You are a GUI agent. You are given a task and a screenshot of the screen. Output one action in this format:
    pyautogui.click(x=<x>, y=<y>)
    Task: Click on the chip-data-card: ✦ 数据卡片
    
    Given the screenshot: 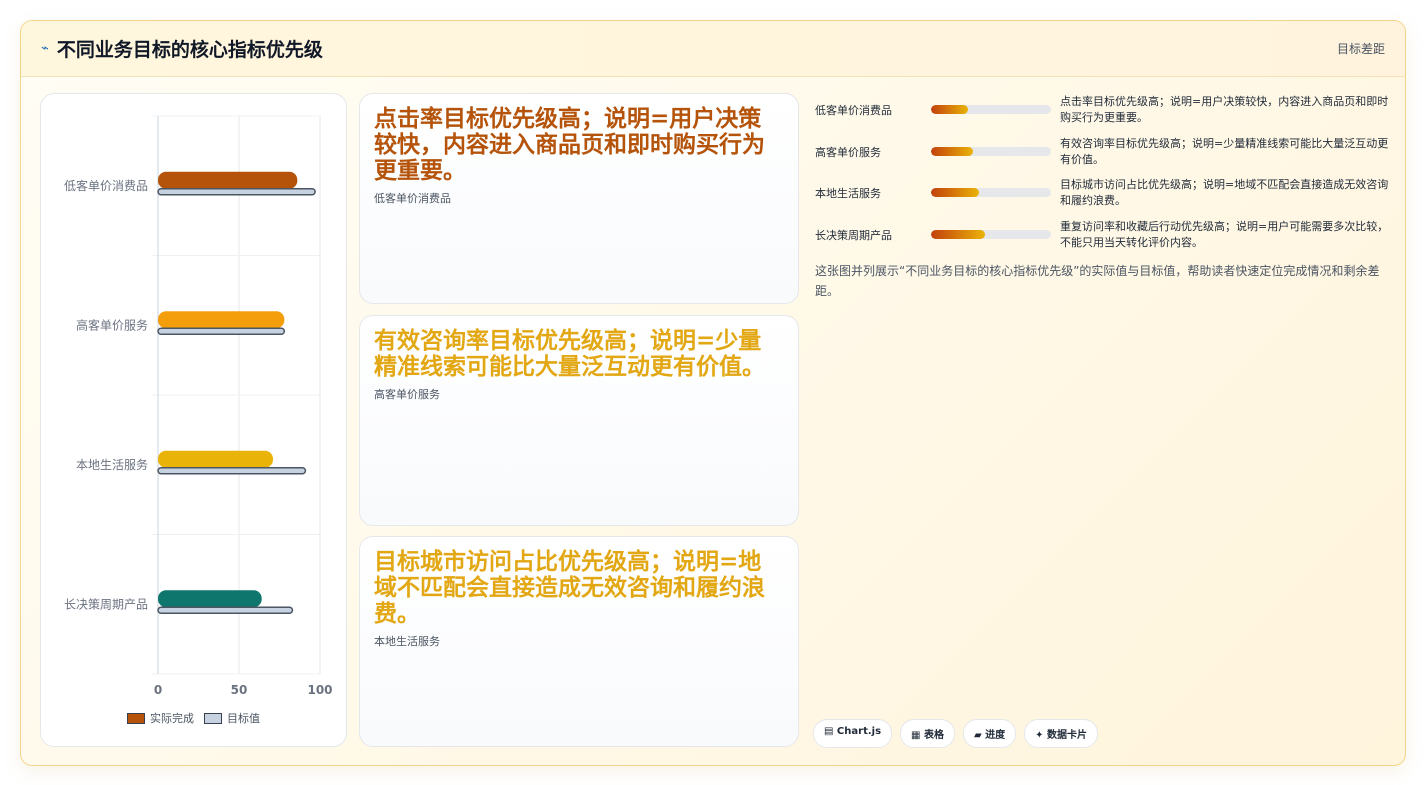 What is the action you would take?
    pyautogui.click(x=1061, y=733)
    